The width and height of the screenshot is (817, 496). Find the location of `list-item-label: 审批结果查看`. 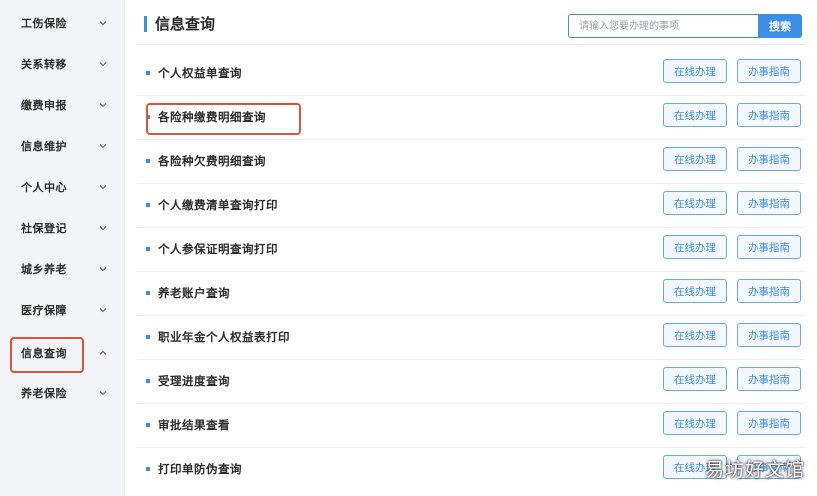

list-item-label: 审批结果查看 is located at coordinates (194, 425).